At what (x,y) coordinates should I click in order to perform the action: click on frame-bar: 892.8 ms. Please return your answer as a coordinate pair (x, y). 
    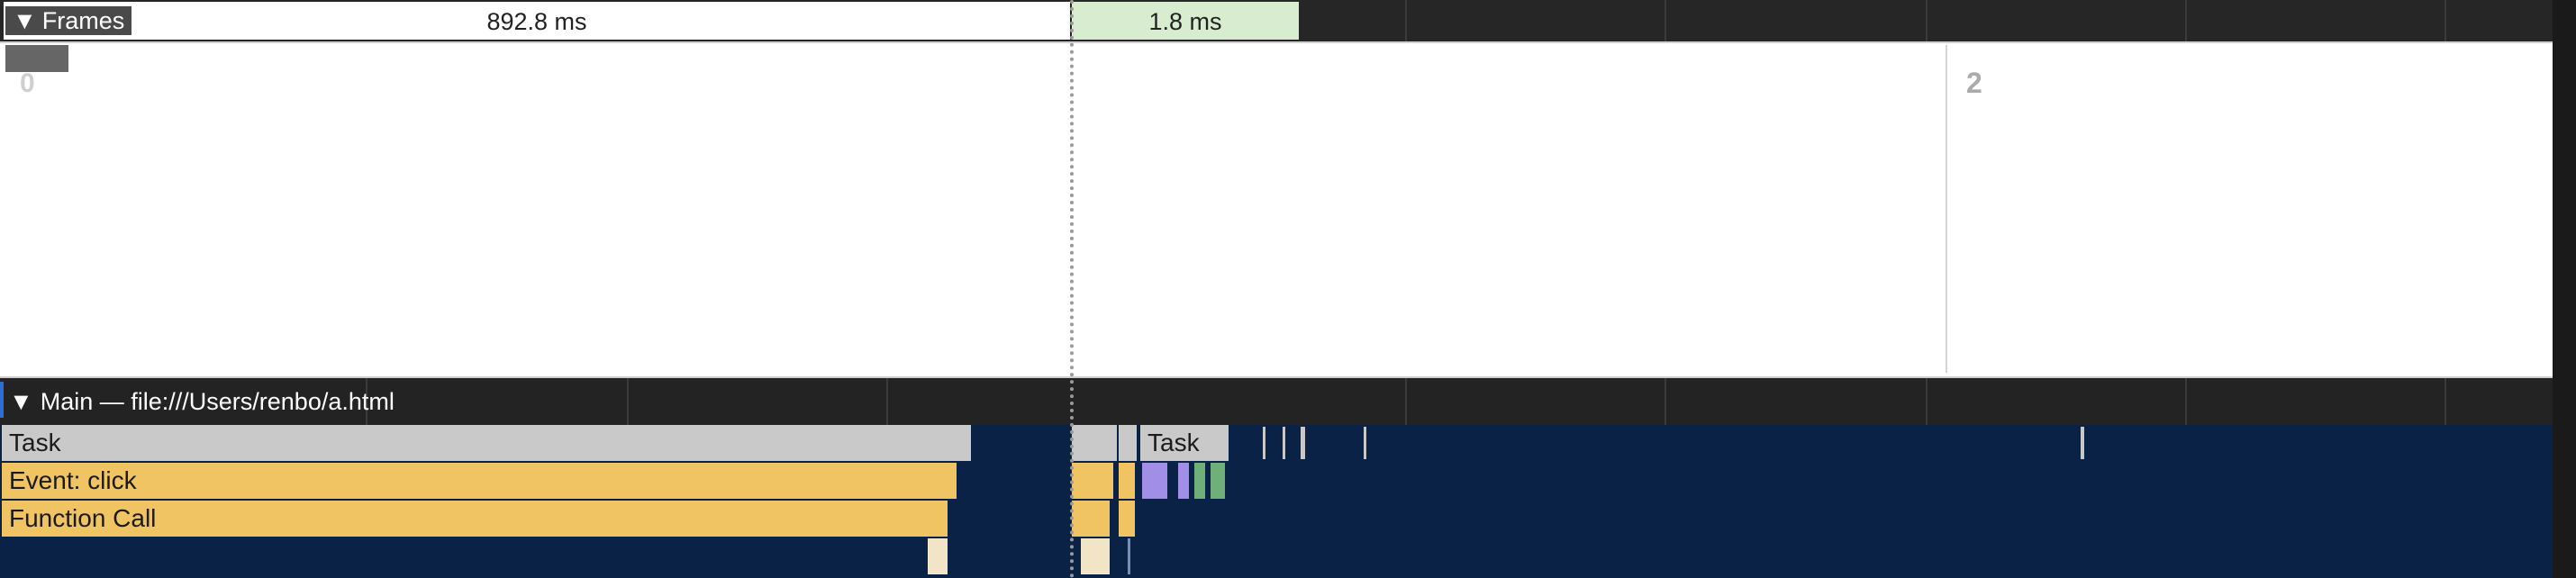
    Looking at the image, I should click on (537, 21).